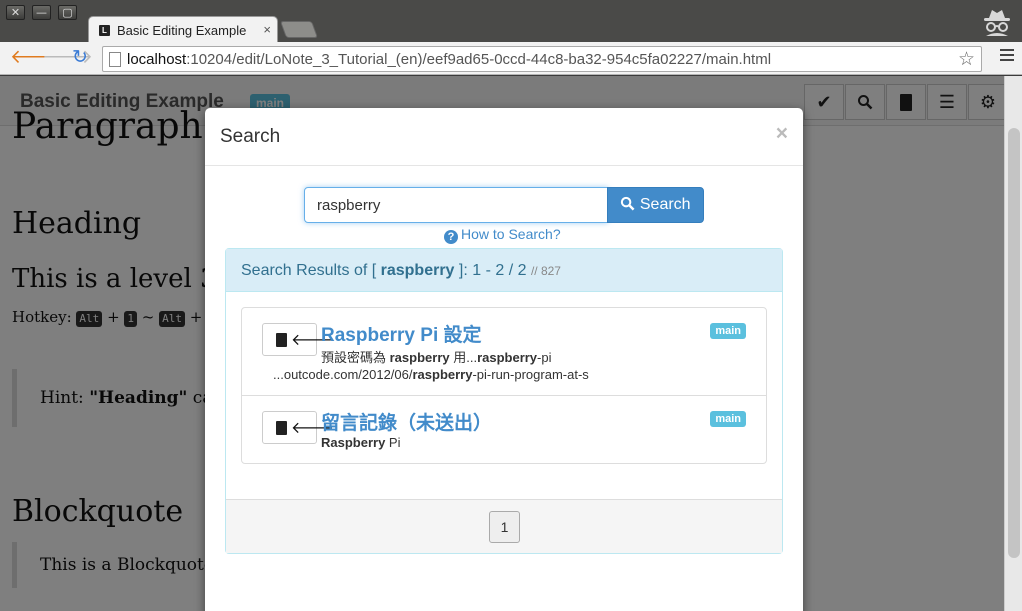 This screenshot has height=611, width=1022. I want to click on new-tab-button, so click(299, 29).